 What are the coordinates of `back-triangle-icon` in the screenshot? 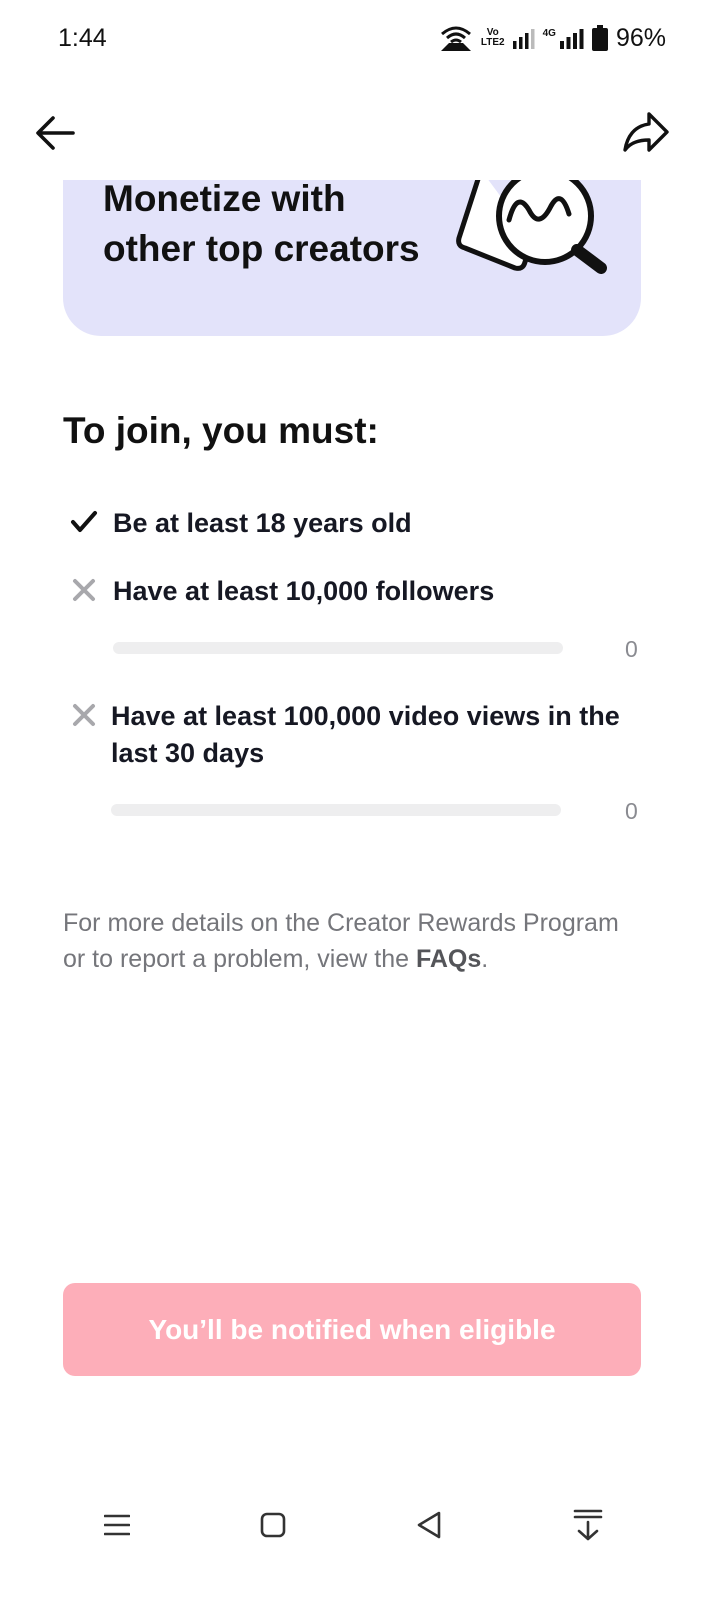 It's located at (429, 1525).